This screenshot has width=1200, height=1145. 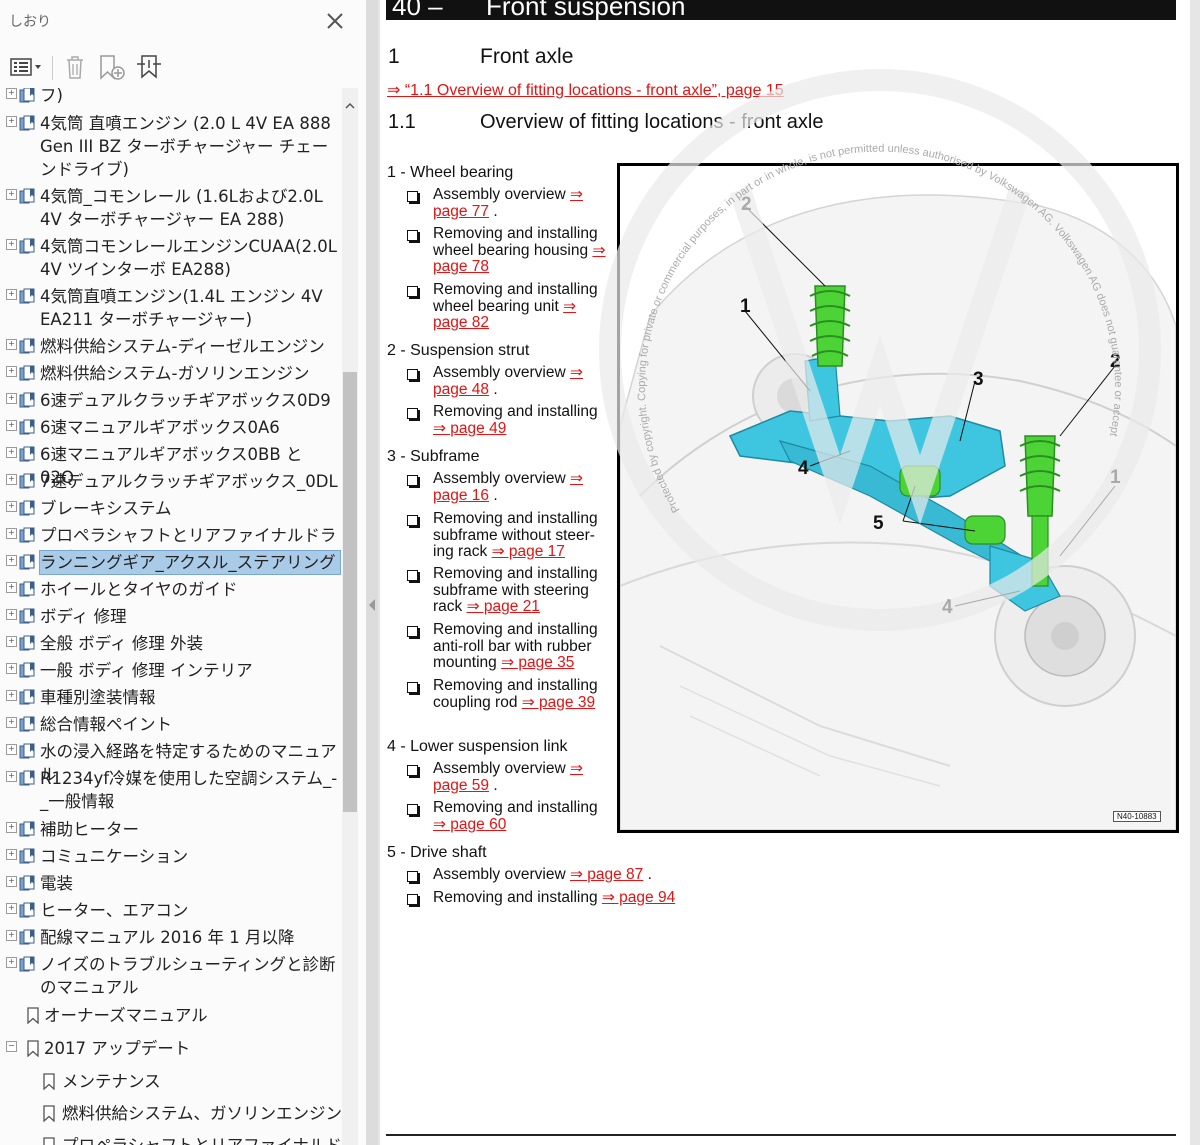 I want to click on chapter-number: 40 –, so click(x=417, y=10).